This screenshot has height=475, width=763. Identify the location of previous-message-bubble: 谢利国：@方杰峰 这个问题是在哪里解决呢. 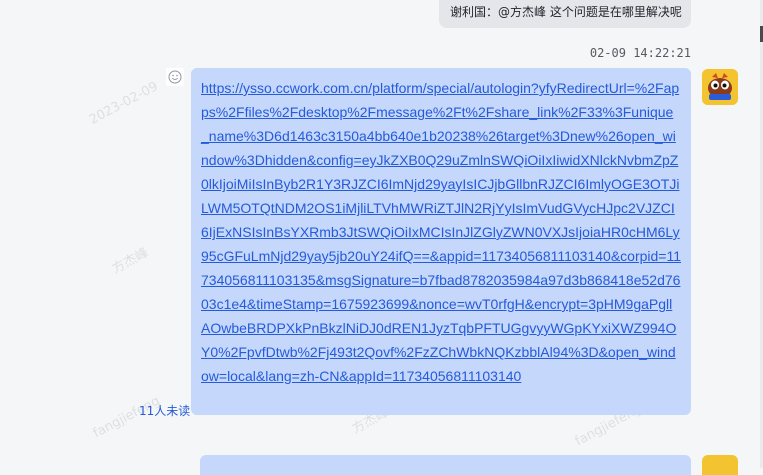
(565, 14).